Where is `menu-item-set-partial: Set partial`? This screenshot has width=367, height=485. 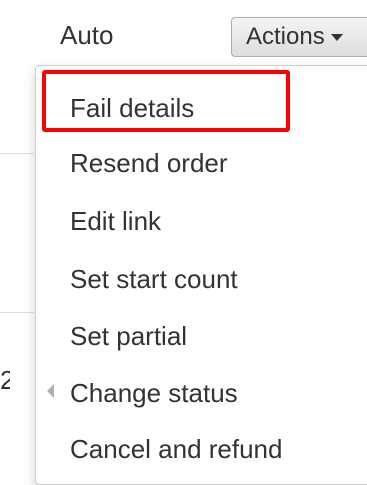 menu-item-set-partial: Set partial is located at coordinates (128, 336).